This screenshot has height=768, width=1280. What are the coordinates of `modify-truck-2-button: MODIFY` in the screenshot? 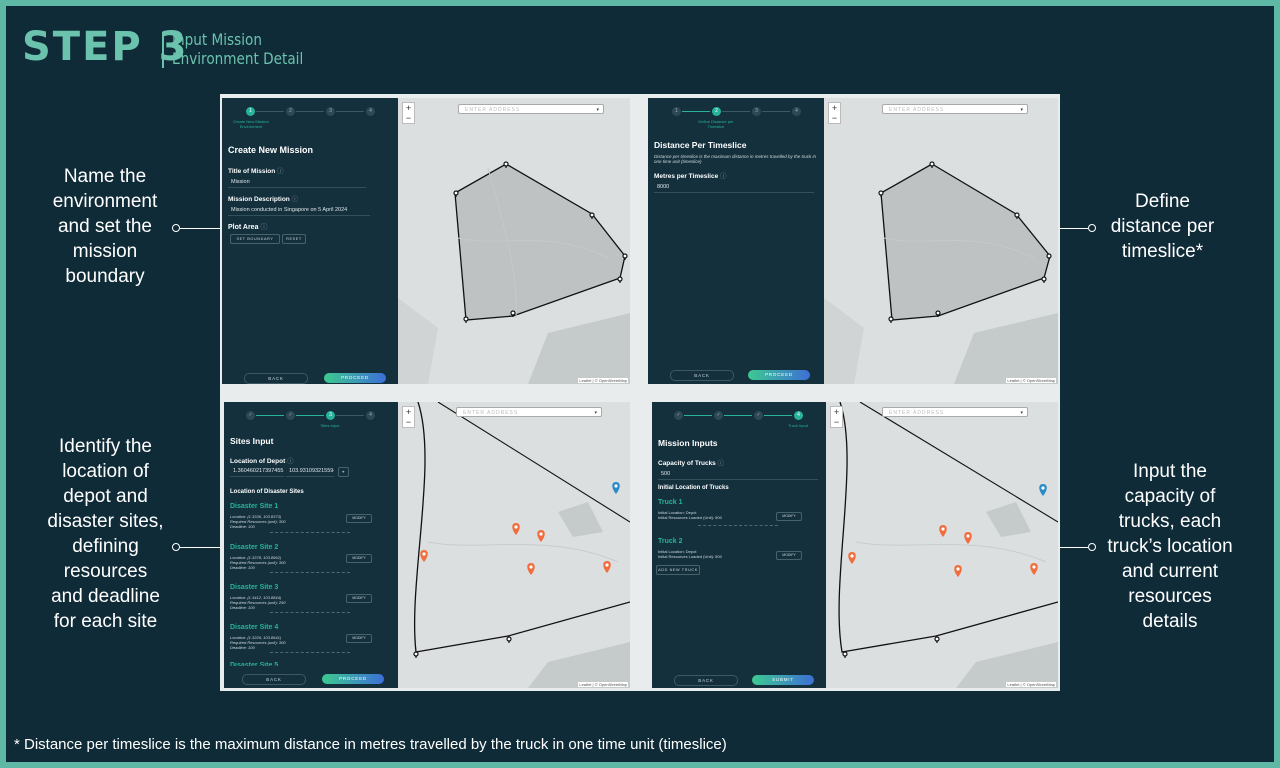 It's located at (789, 555).